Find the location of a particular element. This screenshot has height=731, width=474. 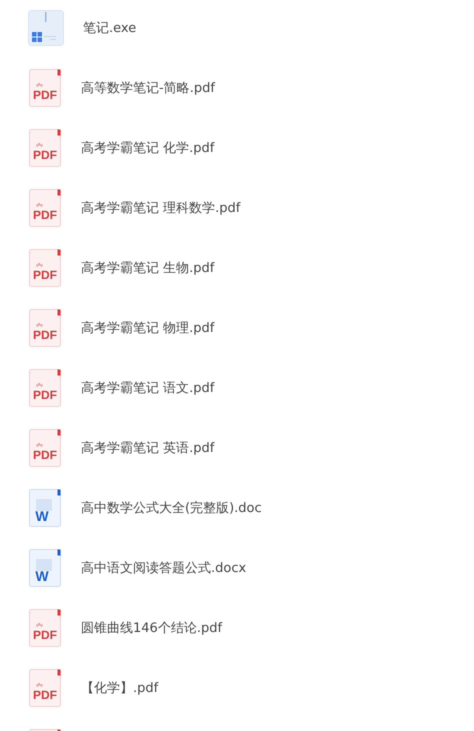

file-name: 高等数学笔记-简略.pdf is located at coordinates (148, 88).